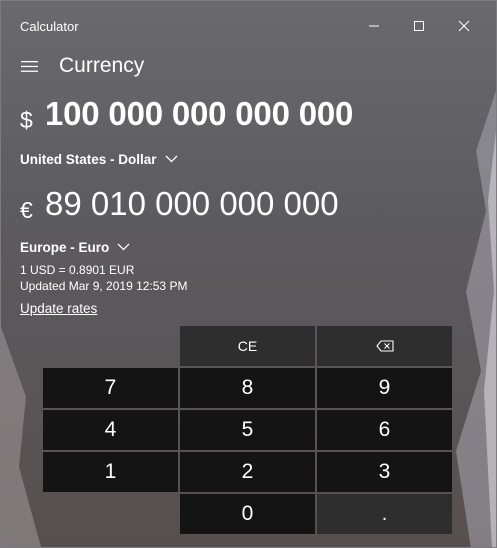 The height and width of the screenshot is (548, 497). I want to click on digit-1-label: 1, so click(110, 471).